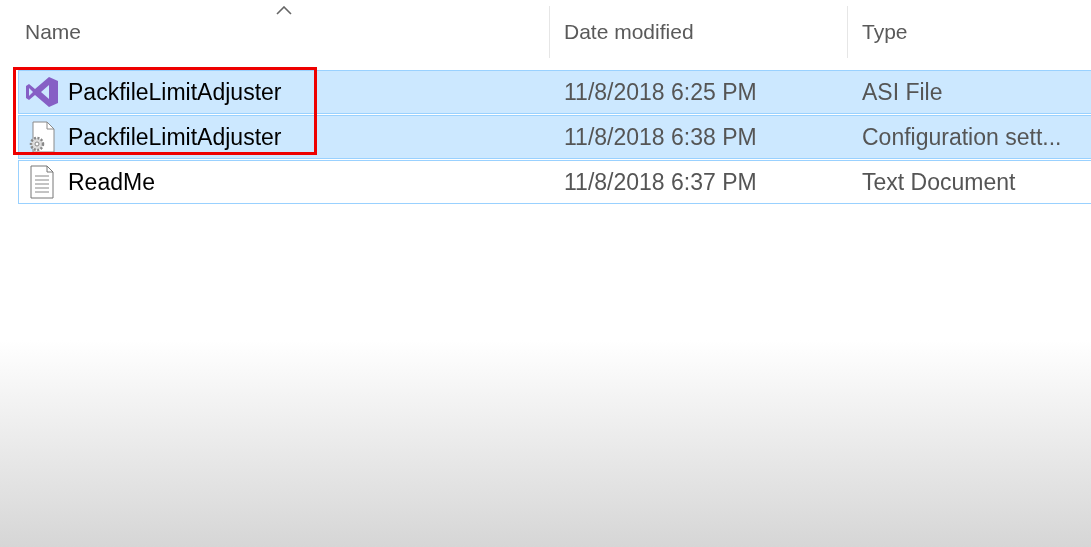 This screenshot has width=1091, height=547. Describe the element at coordinates (660, 182) in the screenshot. I see `date-modified: 11/8/2018 6:37 PM` at that location.